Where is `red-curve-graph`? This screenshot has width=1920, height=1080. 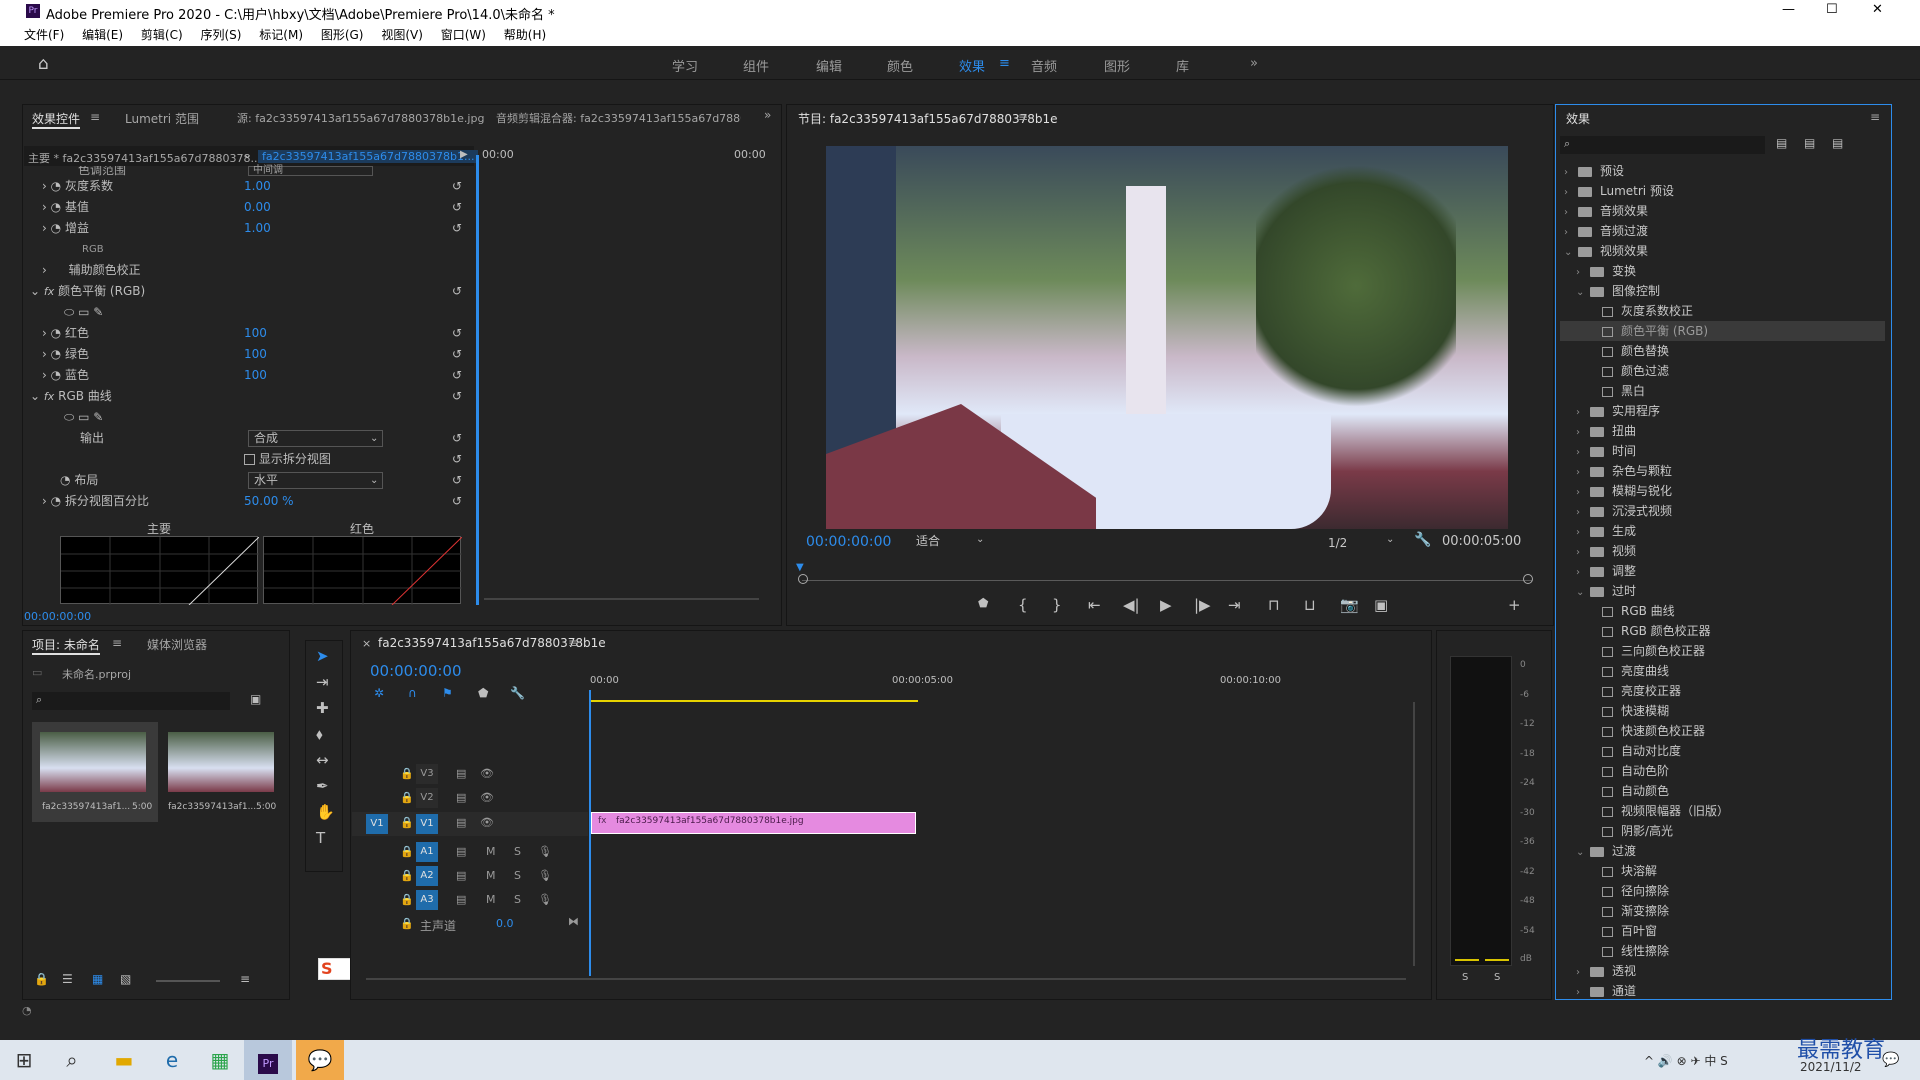
red-curve-graph is located at coordinates (363, 571).